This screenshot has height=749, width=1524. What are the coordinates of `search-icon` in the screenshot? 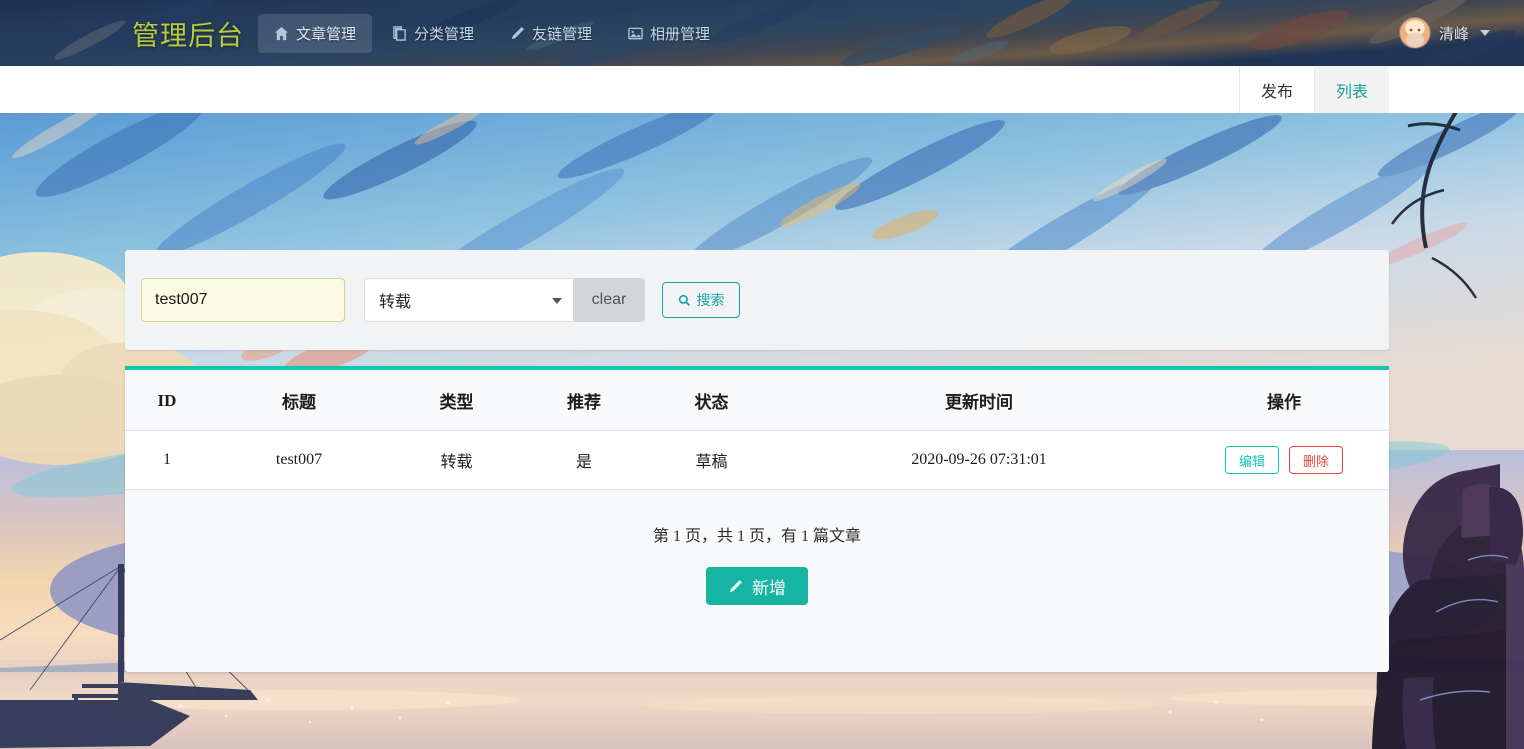 It's located at (684, 300).